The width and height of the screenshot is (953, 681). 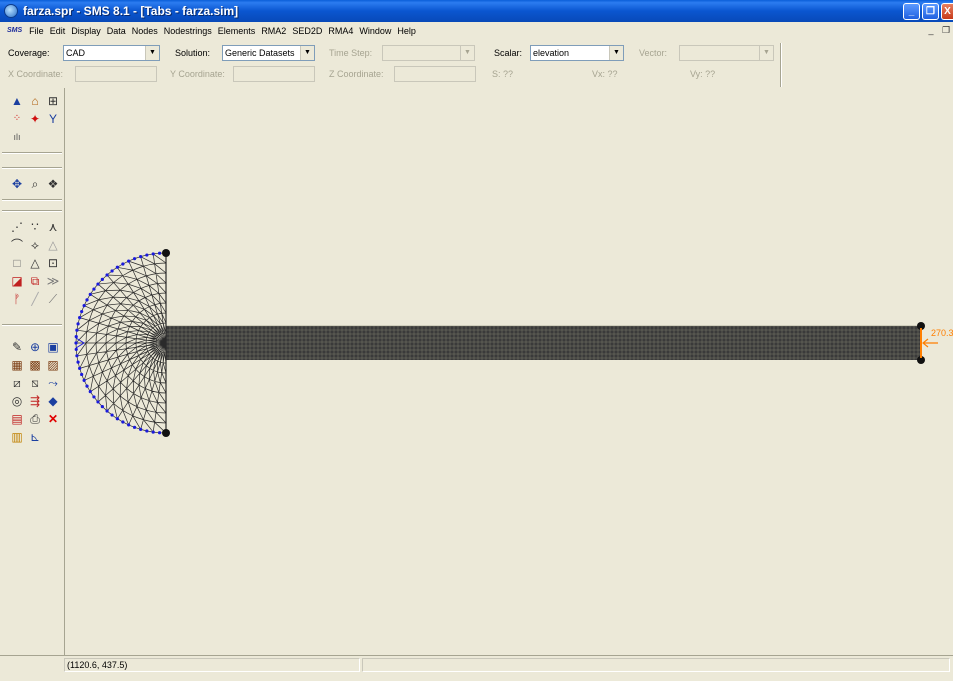 What do you see at coordinates (947, 11) in the screenshot?
I see `close-button: X` at bounding box center [947, 11].